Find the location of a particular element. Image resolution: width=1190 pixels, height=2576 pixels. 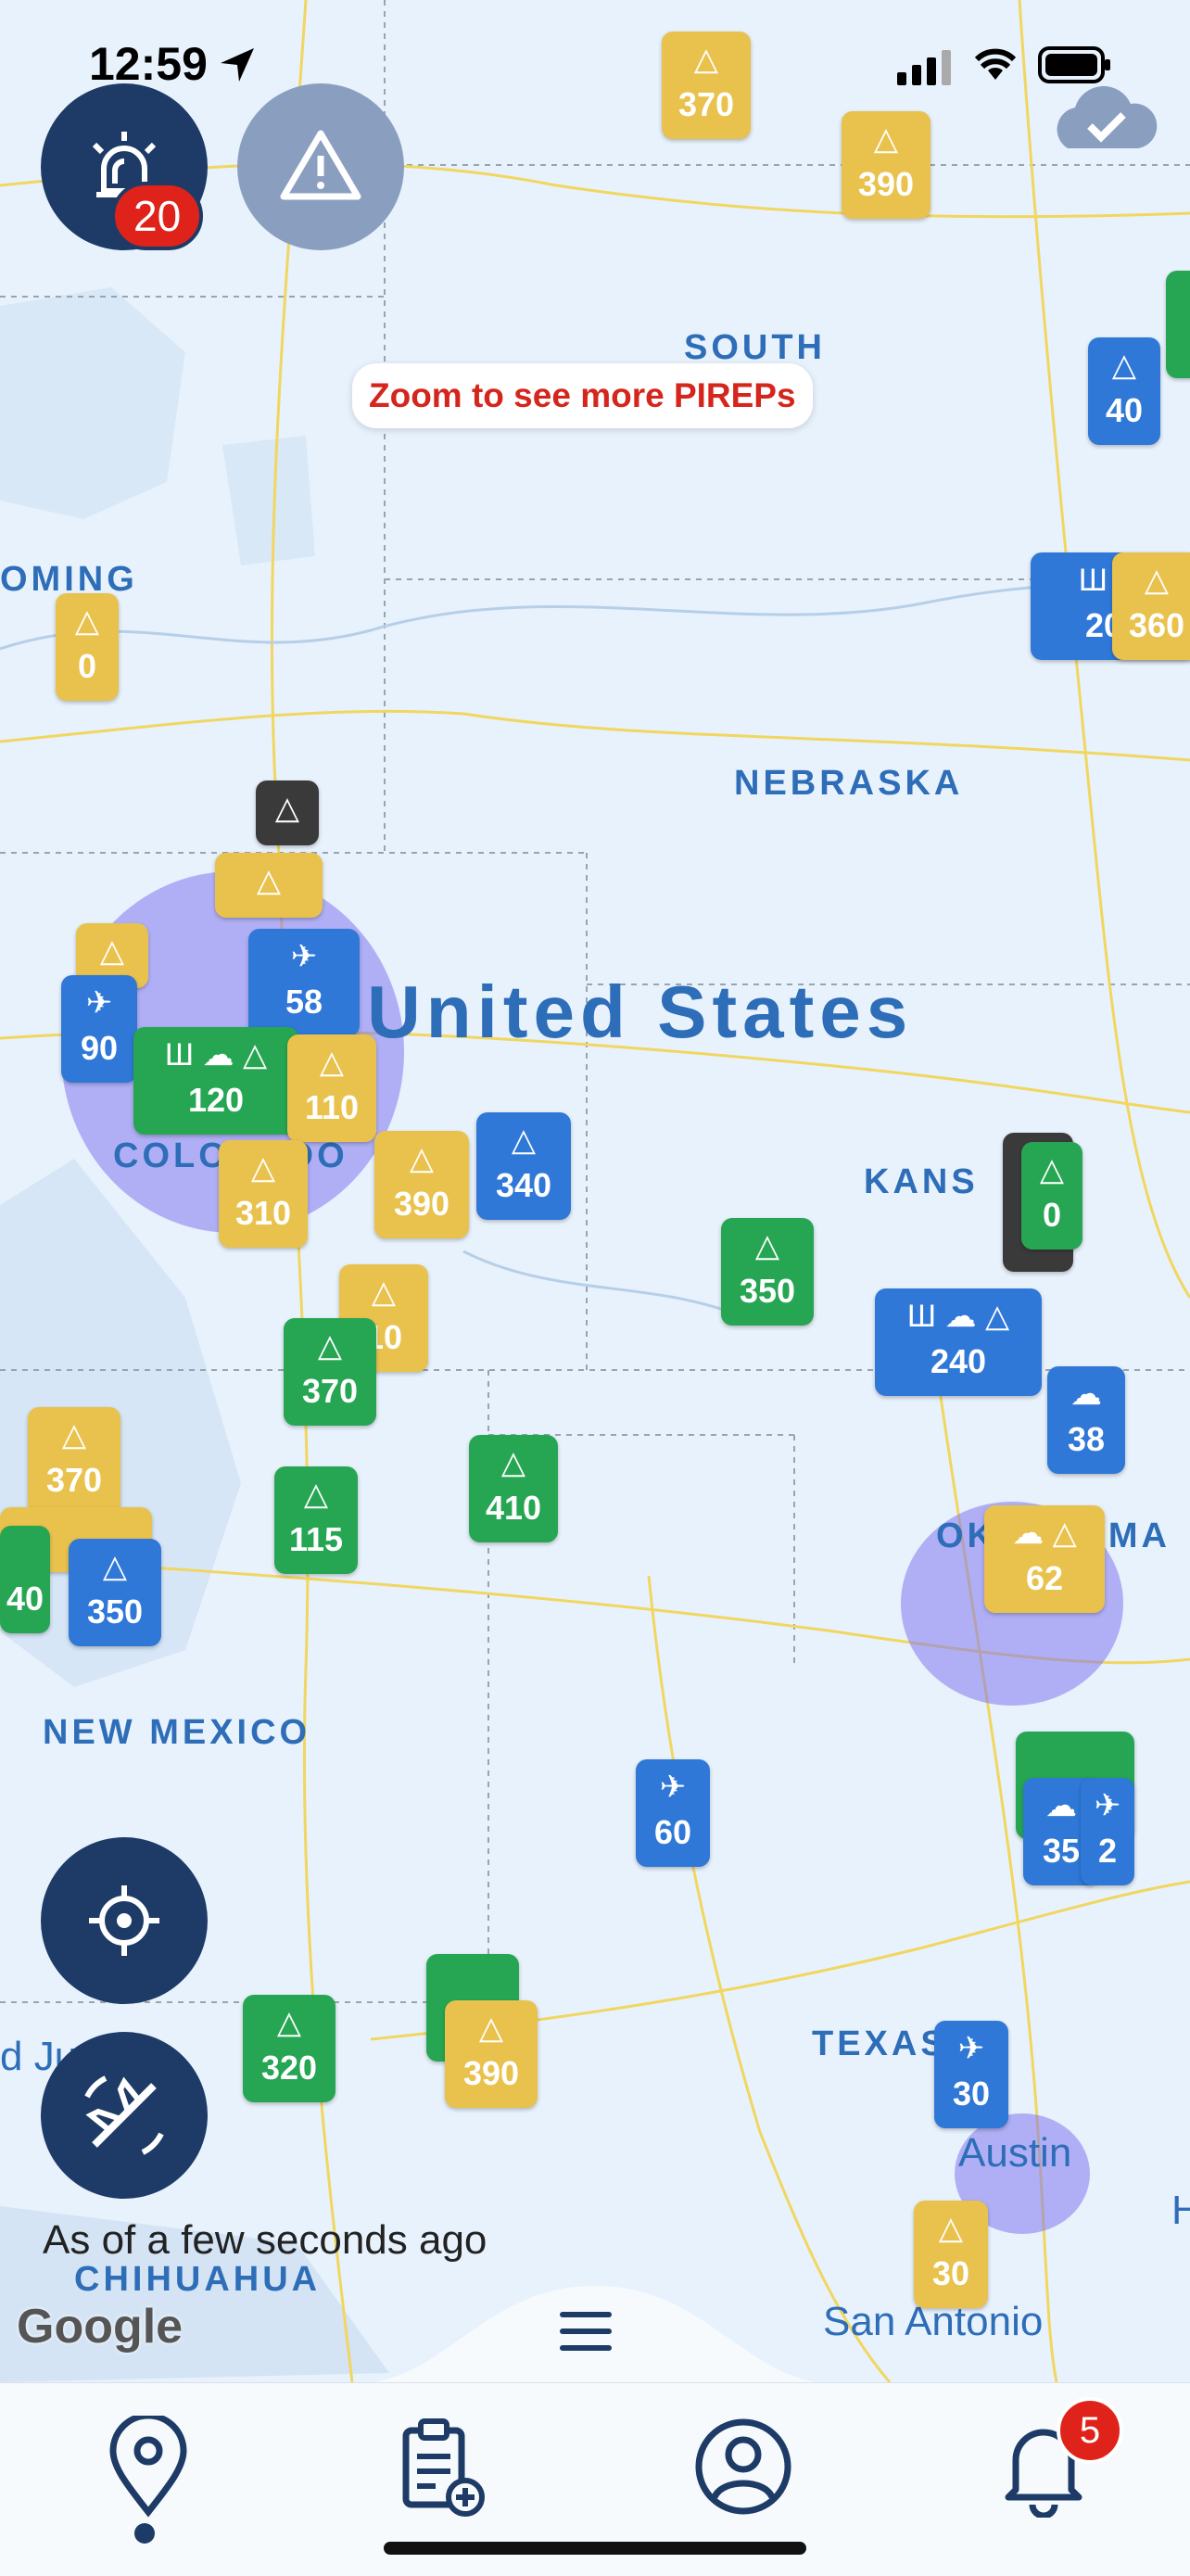

pirep-altitude: 0 is located at coordinates (87, 666).